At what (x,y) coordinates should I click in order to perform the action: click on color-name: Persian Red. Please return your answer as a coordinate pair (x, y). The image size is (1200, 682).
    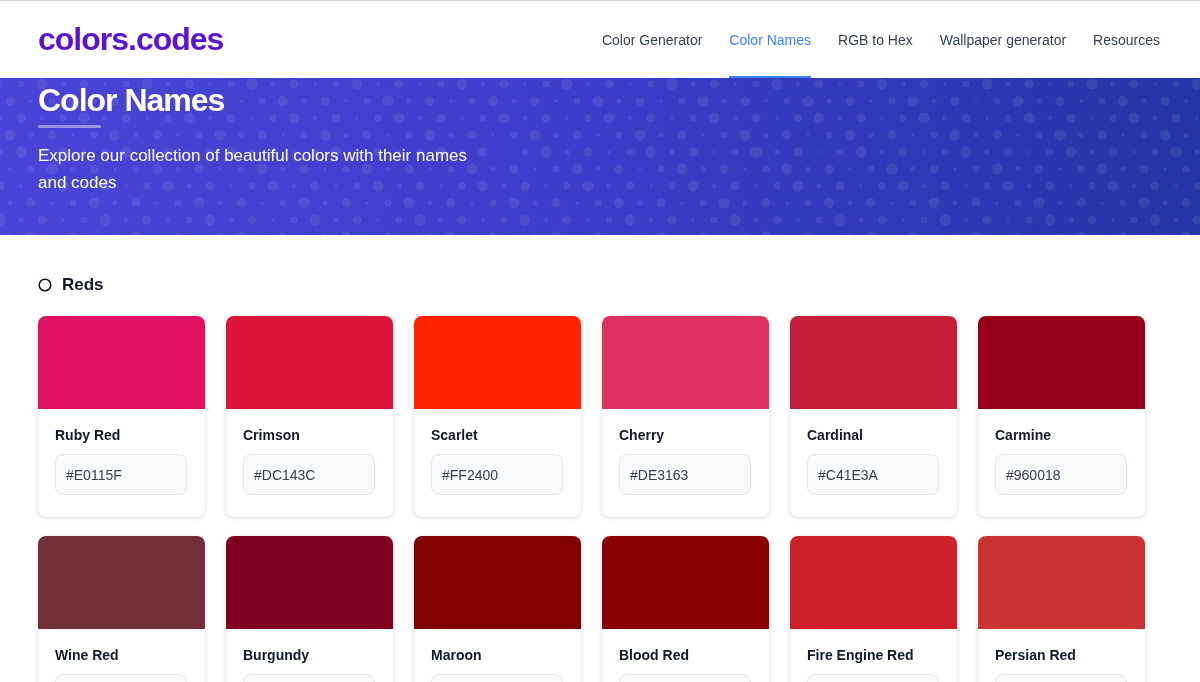
    Looking at the image, I should click on (1036, 655).